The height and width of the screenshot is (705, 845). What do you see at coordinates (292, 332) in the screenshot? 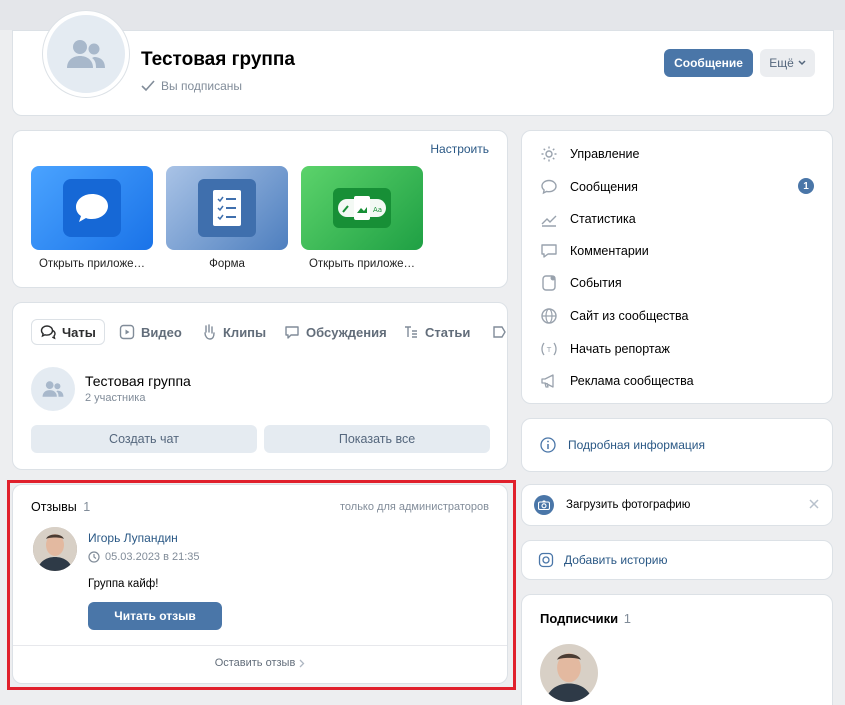
I see `discussions-icon` at bounding box center [292, 332].